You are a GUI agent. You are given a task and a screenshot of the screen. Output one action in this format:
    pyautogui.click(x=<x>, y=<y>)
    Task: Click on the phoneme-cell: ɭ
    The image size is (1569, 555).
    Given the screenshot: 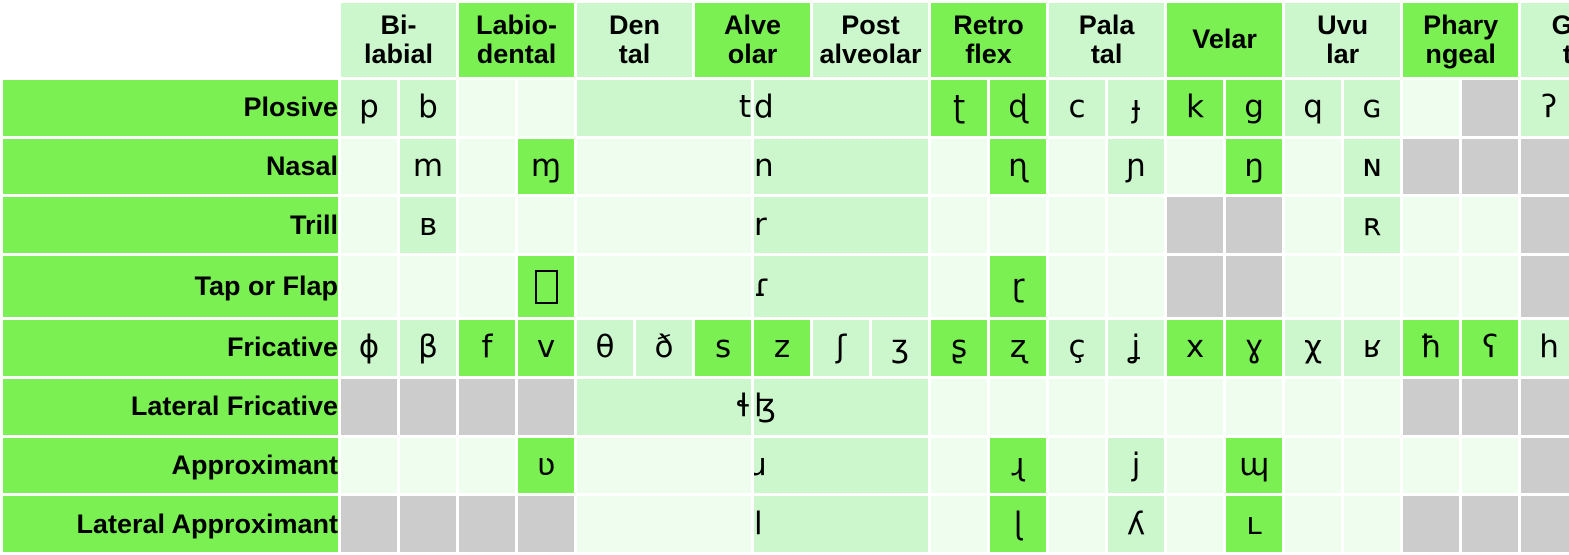 What is the action you would take?
    pyautogui.click(x=1018, y=524)
    